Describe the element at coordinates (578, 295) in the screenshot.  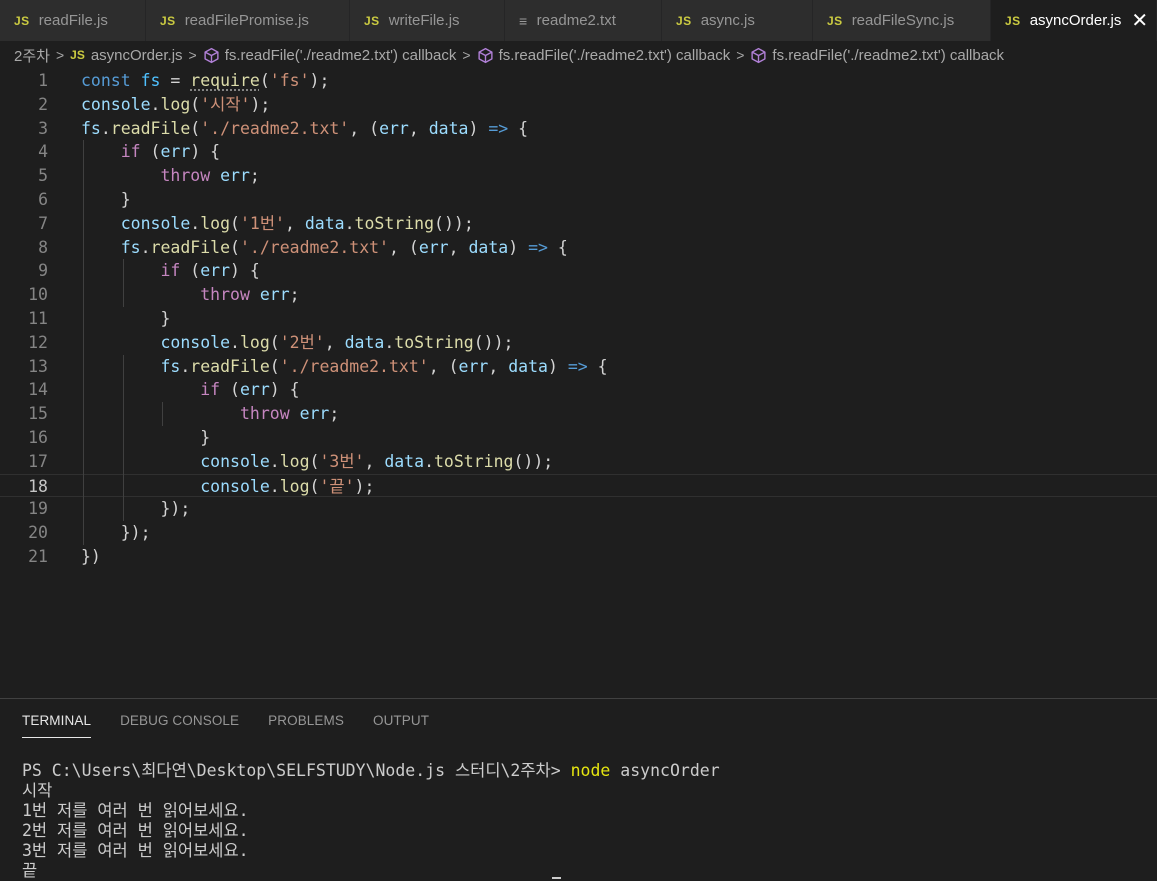
I see `code-line: 10 throw err;` at that location.